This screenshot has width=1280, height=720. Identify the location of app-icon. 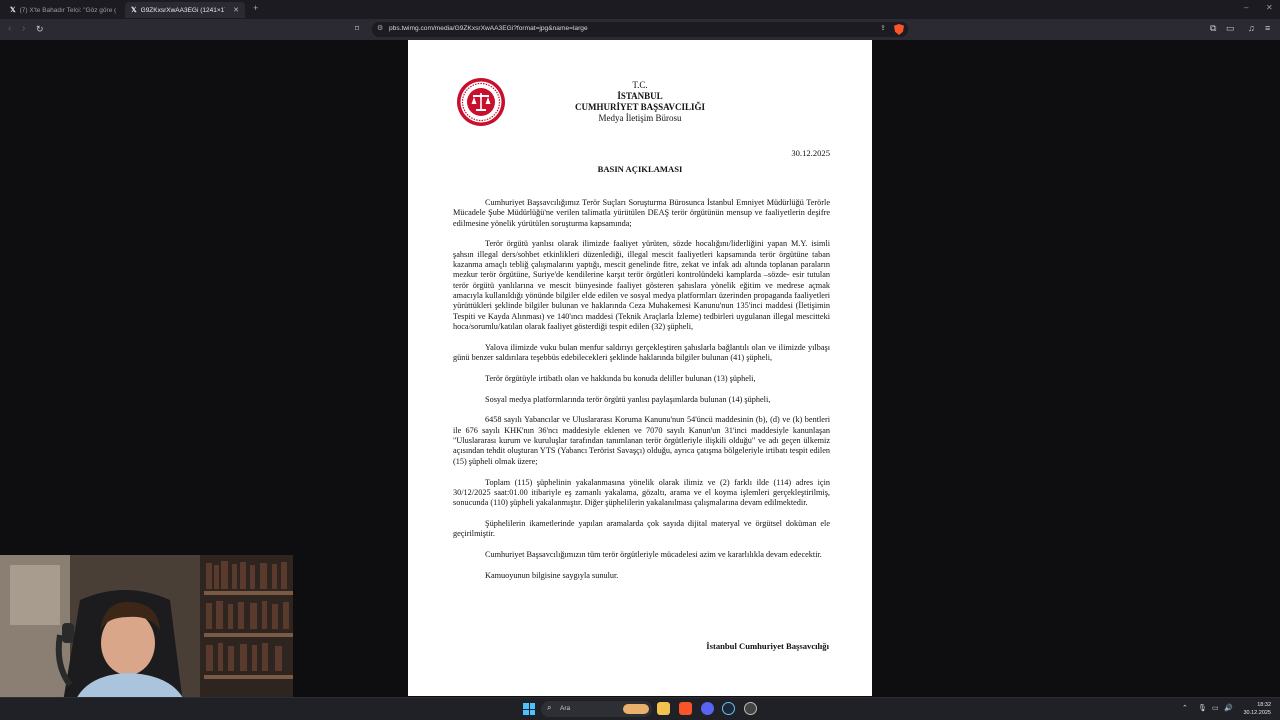
(750, 708).